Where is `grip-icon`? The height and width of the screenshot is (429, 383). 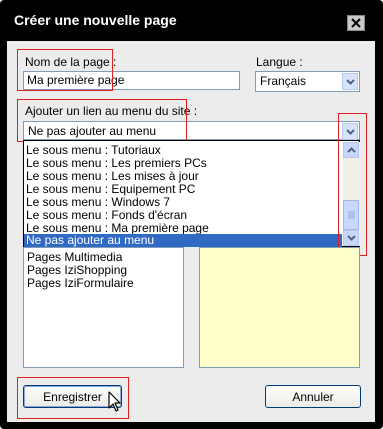 grip-icon is located at coordinates (351, 215).